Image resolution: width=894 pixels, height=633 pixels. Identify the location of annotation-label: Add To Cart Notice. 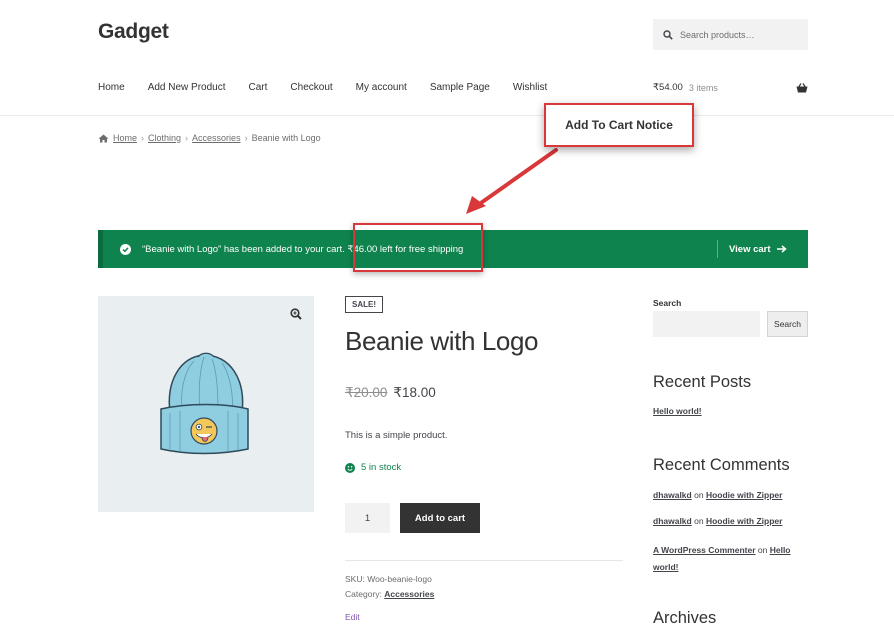
(619, 125).